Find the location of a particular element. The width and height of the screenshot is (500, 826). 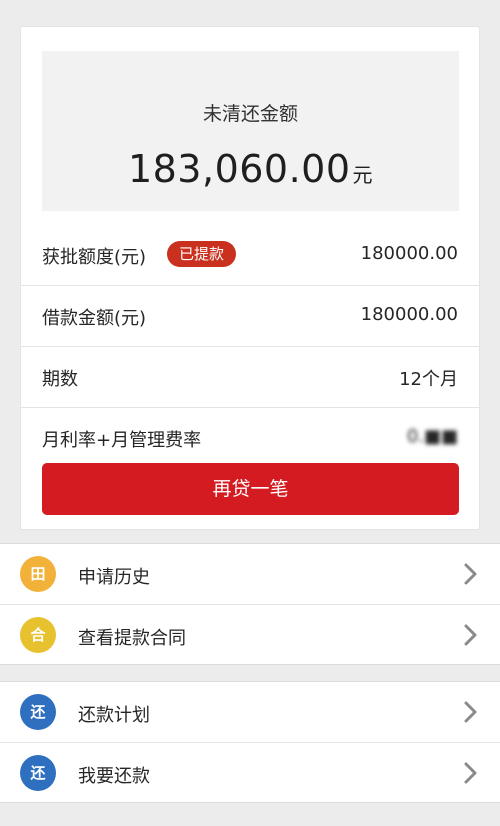

menu-item-repayment-plan: 还 还款计划 is located at coordinates (250, 712).